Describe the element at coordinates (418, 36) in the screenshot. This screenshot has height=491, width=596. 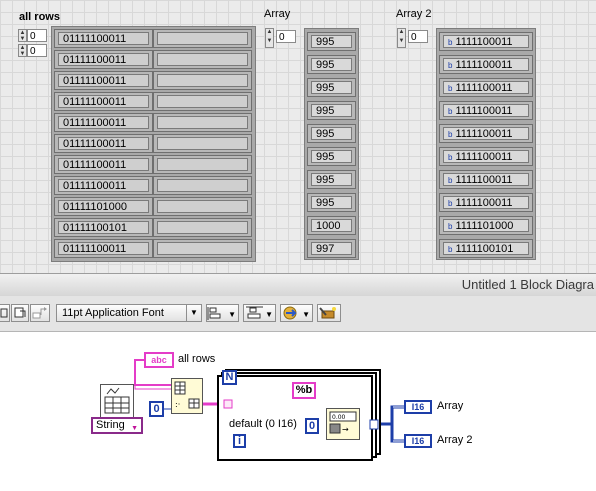
I see `array2-index: 0` at that location.